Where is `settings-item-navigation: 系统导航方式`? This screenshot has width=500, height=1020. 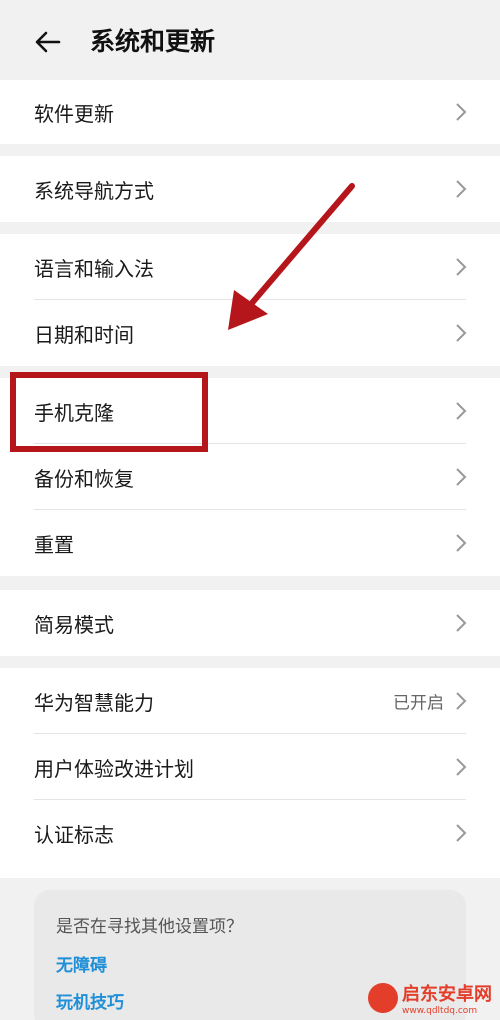
settings-item-navigation: 系统导航方式 is located at coordinates (250, 189).